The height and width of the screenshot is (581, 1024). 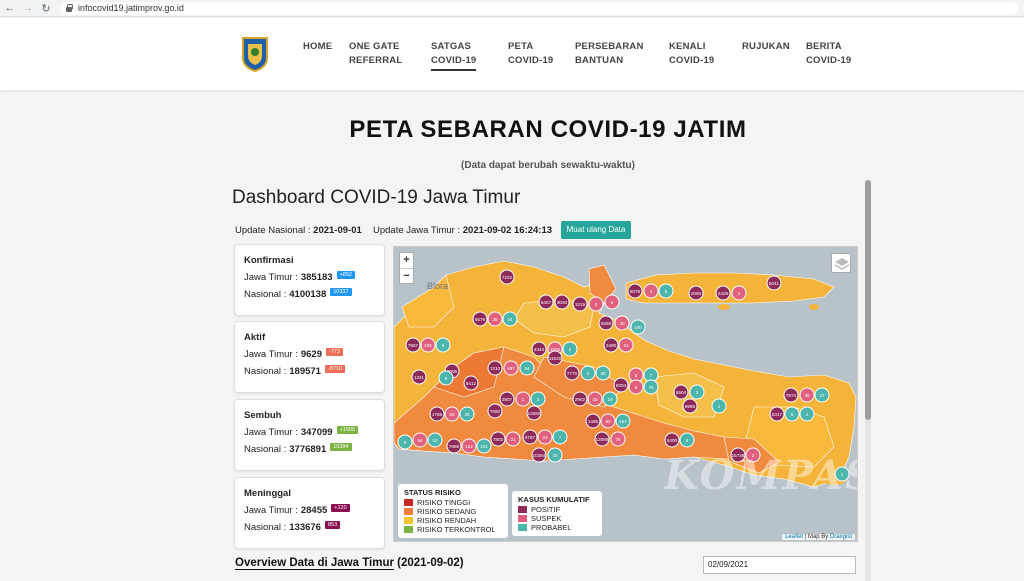 I want to click on case-marker: 27, so click(x=822, y=395).